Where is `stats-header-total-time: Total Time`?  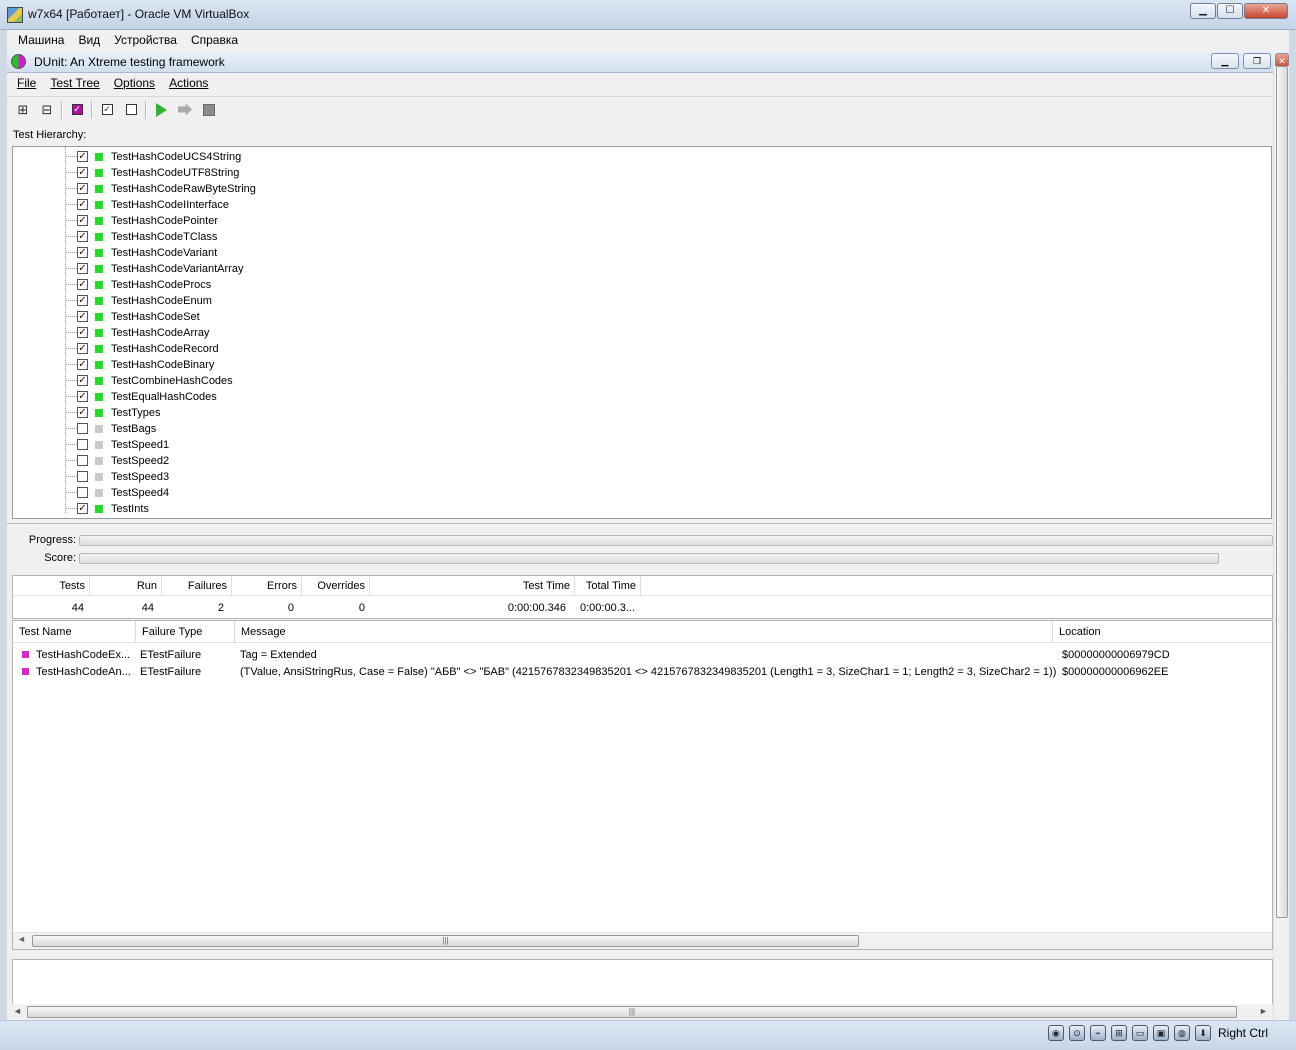
stats-header-total-time: Total Time is located at coordinates (608, 586).